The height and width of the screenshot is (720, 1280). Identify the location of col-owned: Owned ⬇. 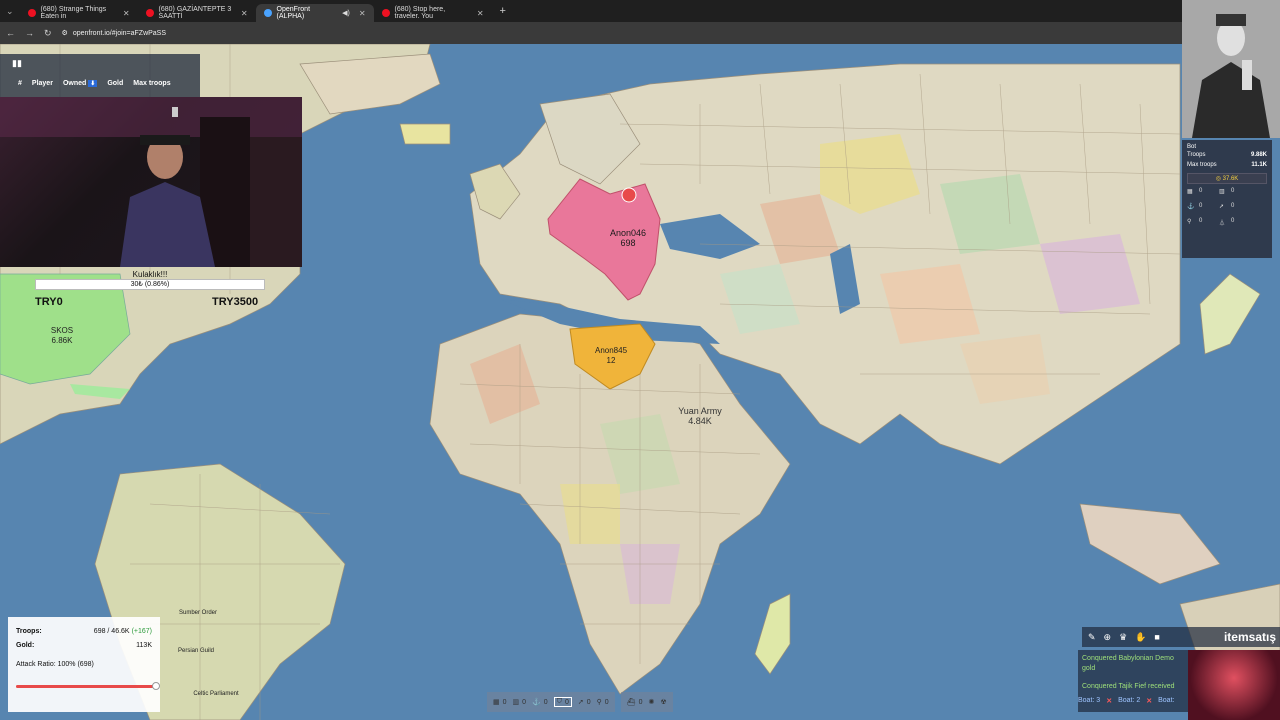
(80, 83).